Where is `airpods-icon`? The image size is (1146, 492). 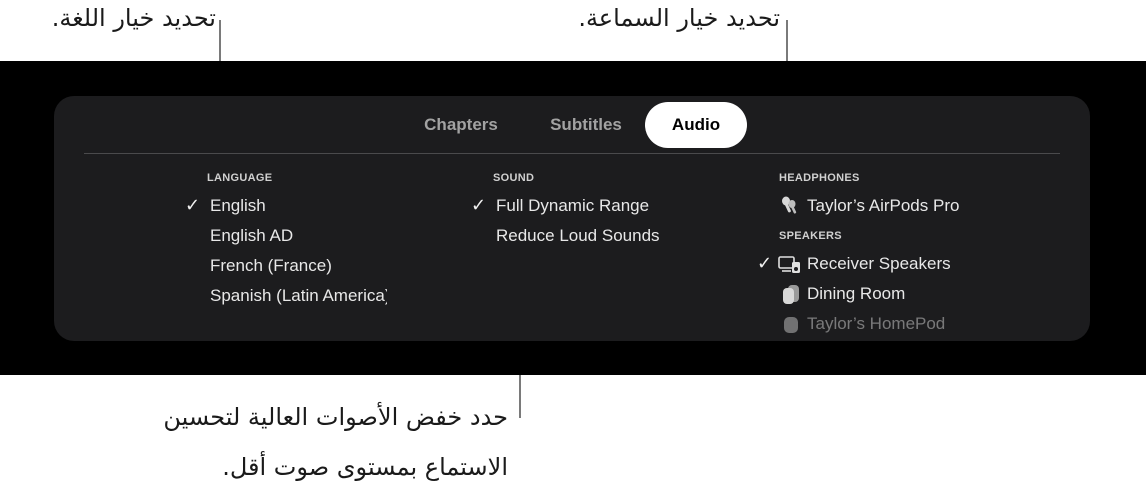
airpods-icon is located at coordinates (790, 206).